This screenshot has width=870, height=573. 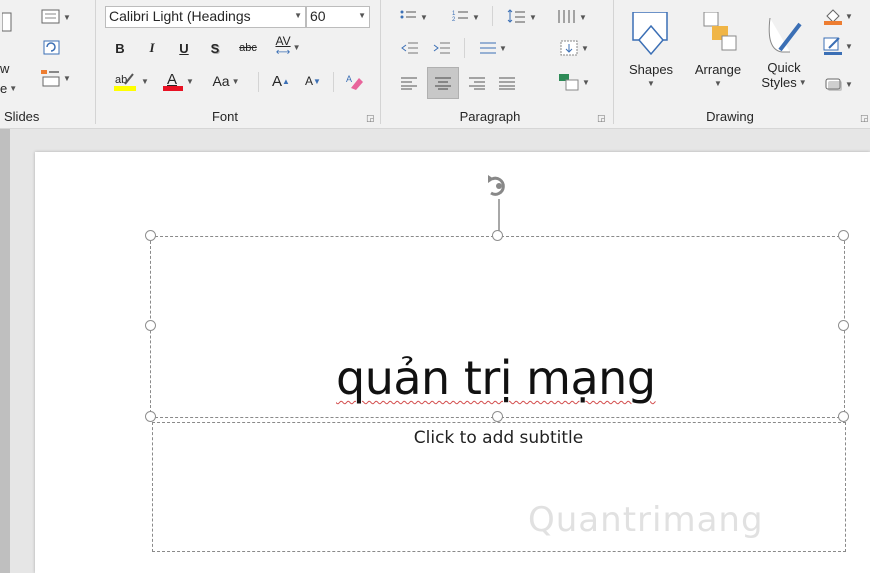 What do you see at coordinates (221, 81) in the screenshot?
I see `change-case-label: Aa` at bounding box center [221, 81].